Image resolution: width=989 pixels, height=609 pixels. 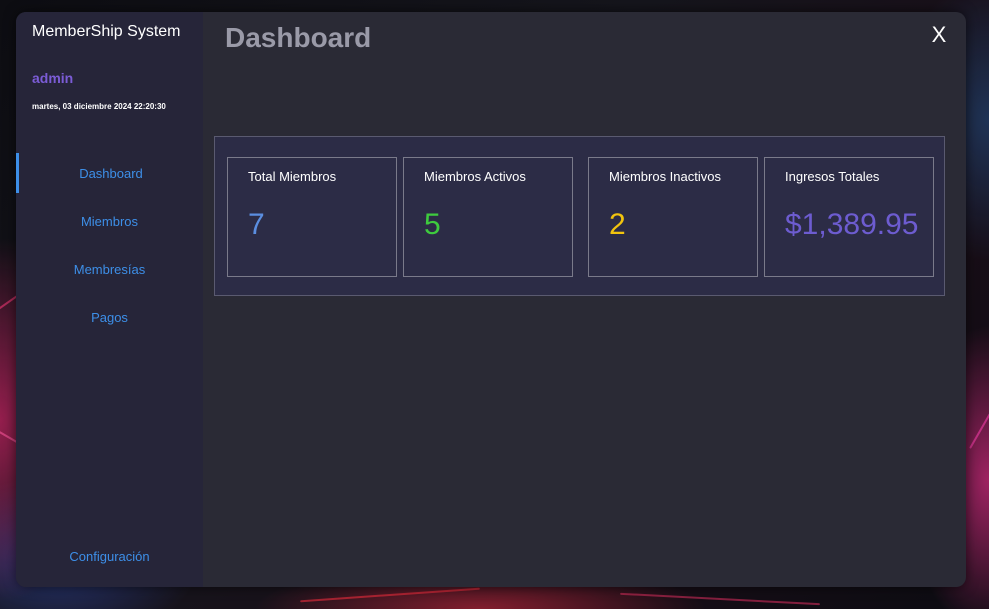 I want to click on sidebar-item-dashboard: Dashboard, so click(x=109, y=173).